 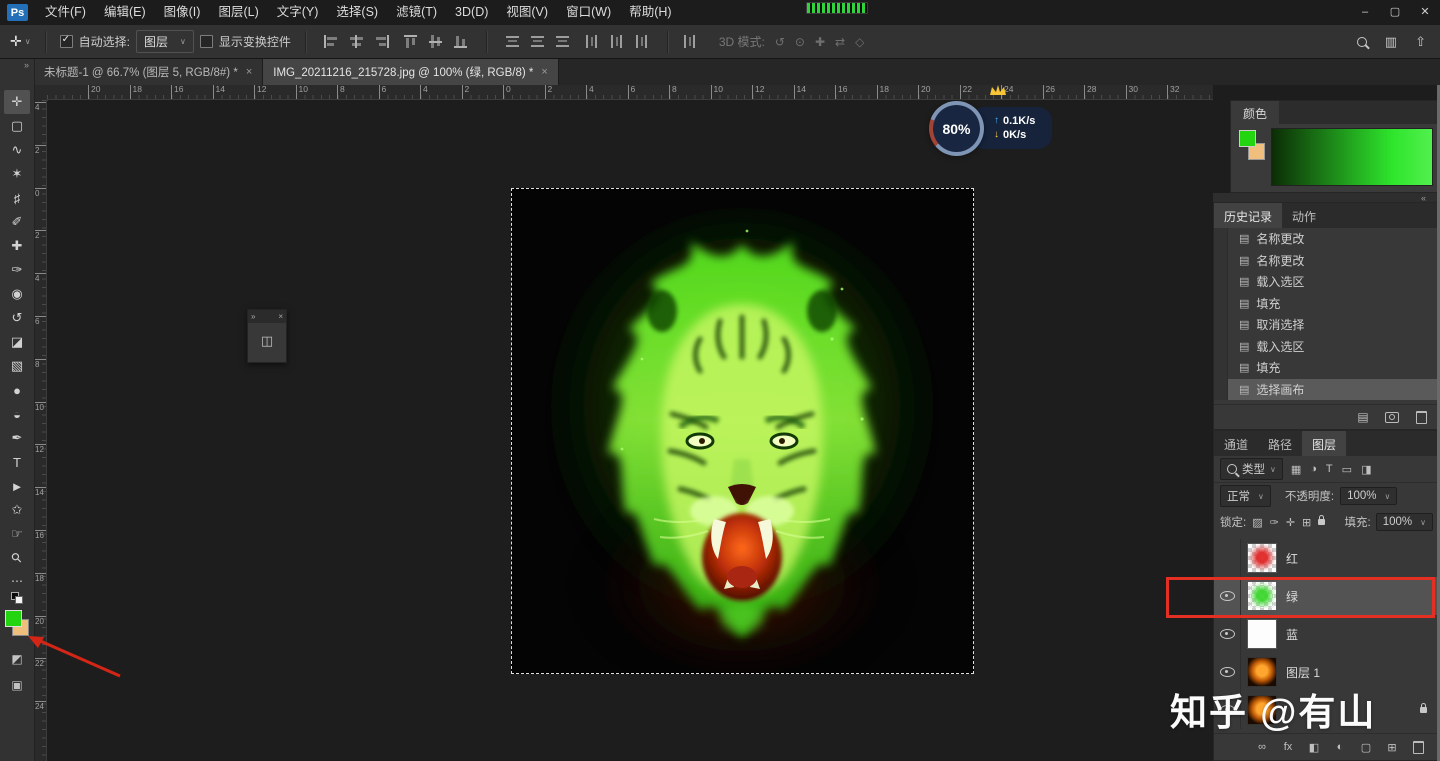 I want to click on auto-select-checkbox, so click(x=66, y=41).